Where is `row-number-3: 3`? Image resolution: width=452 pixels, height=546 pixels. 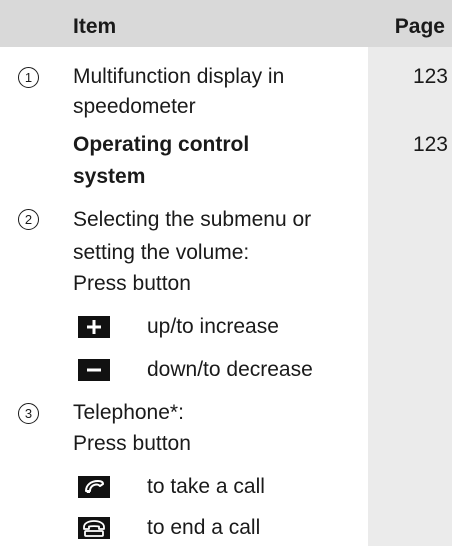
row-number-3: 3 is located at coordinates (28, 413).